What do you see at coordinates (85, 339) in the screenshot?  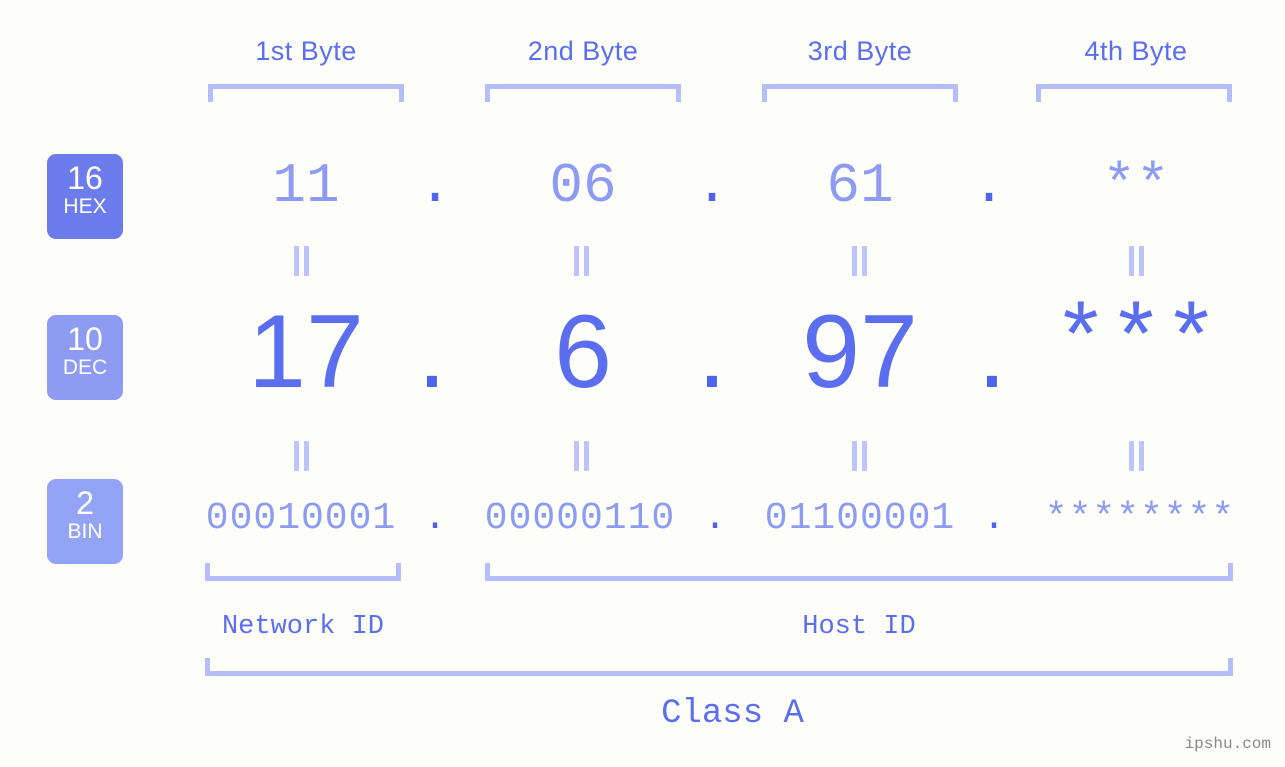 I see `base-badge-dec-number: 10` at bounding box center [85, 339].